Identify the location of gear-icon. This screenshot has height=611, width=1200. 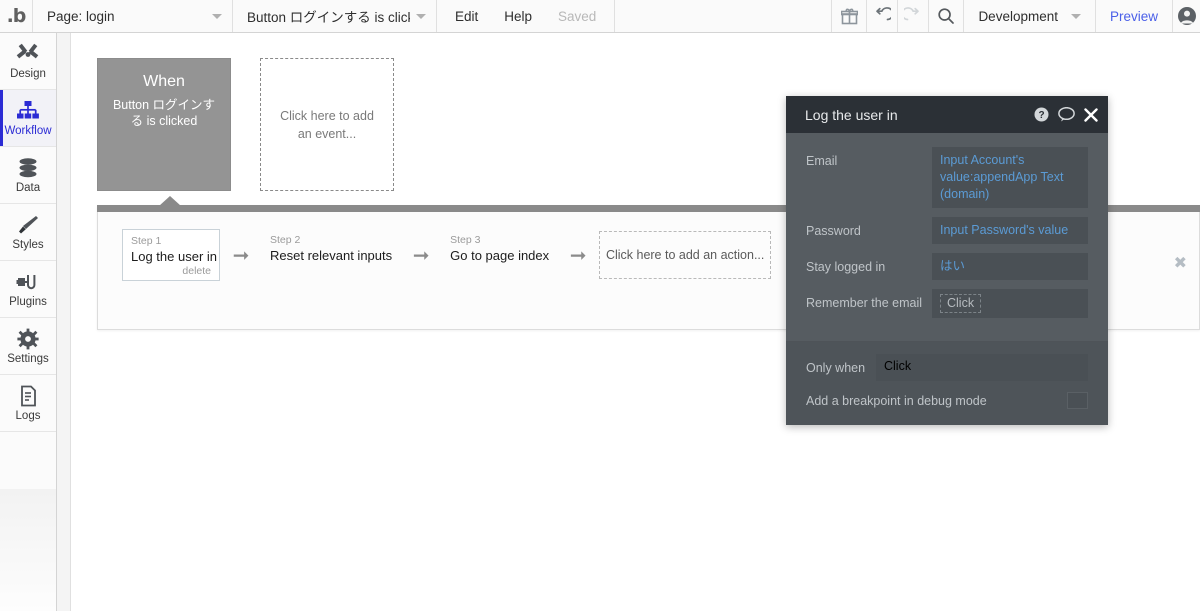
(28, 339).